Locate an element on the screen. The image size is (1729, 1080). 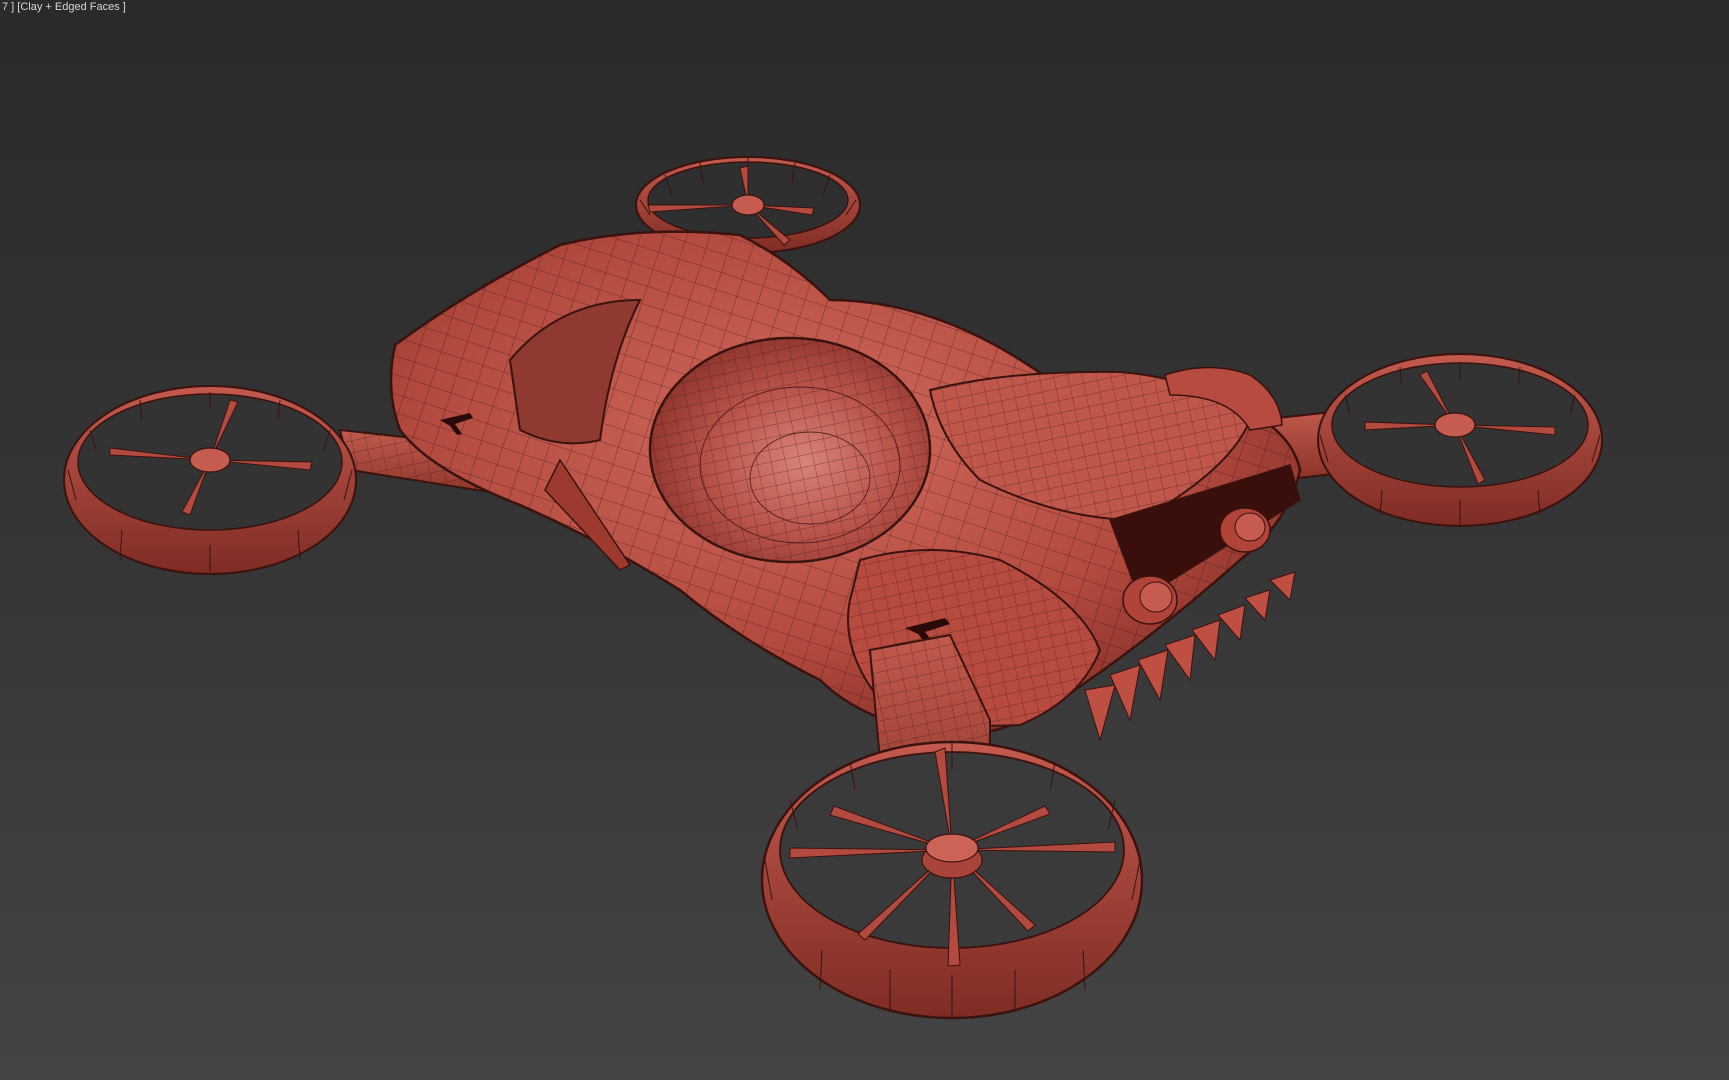
viewport-label: 7 ] [Clay + Edged Faces ] is located at coordinates (64, 7).